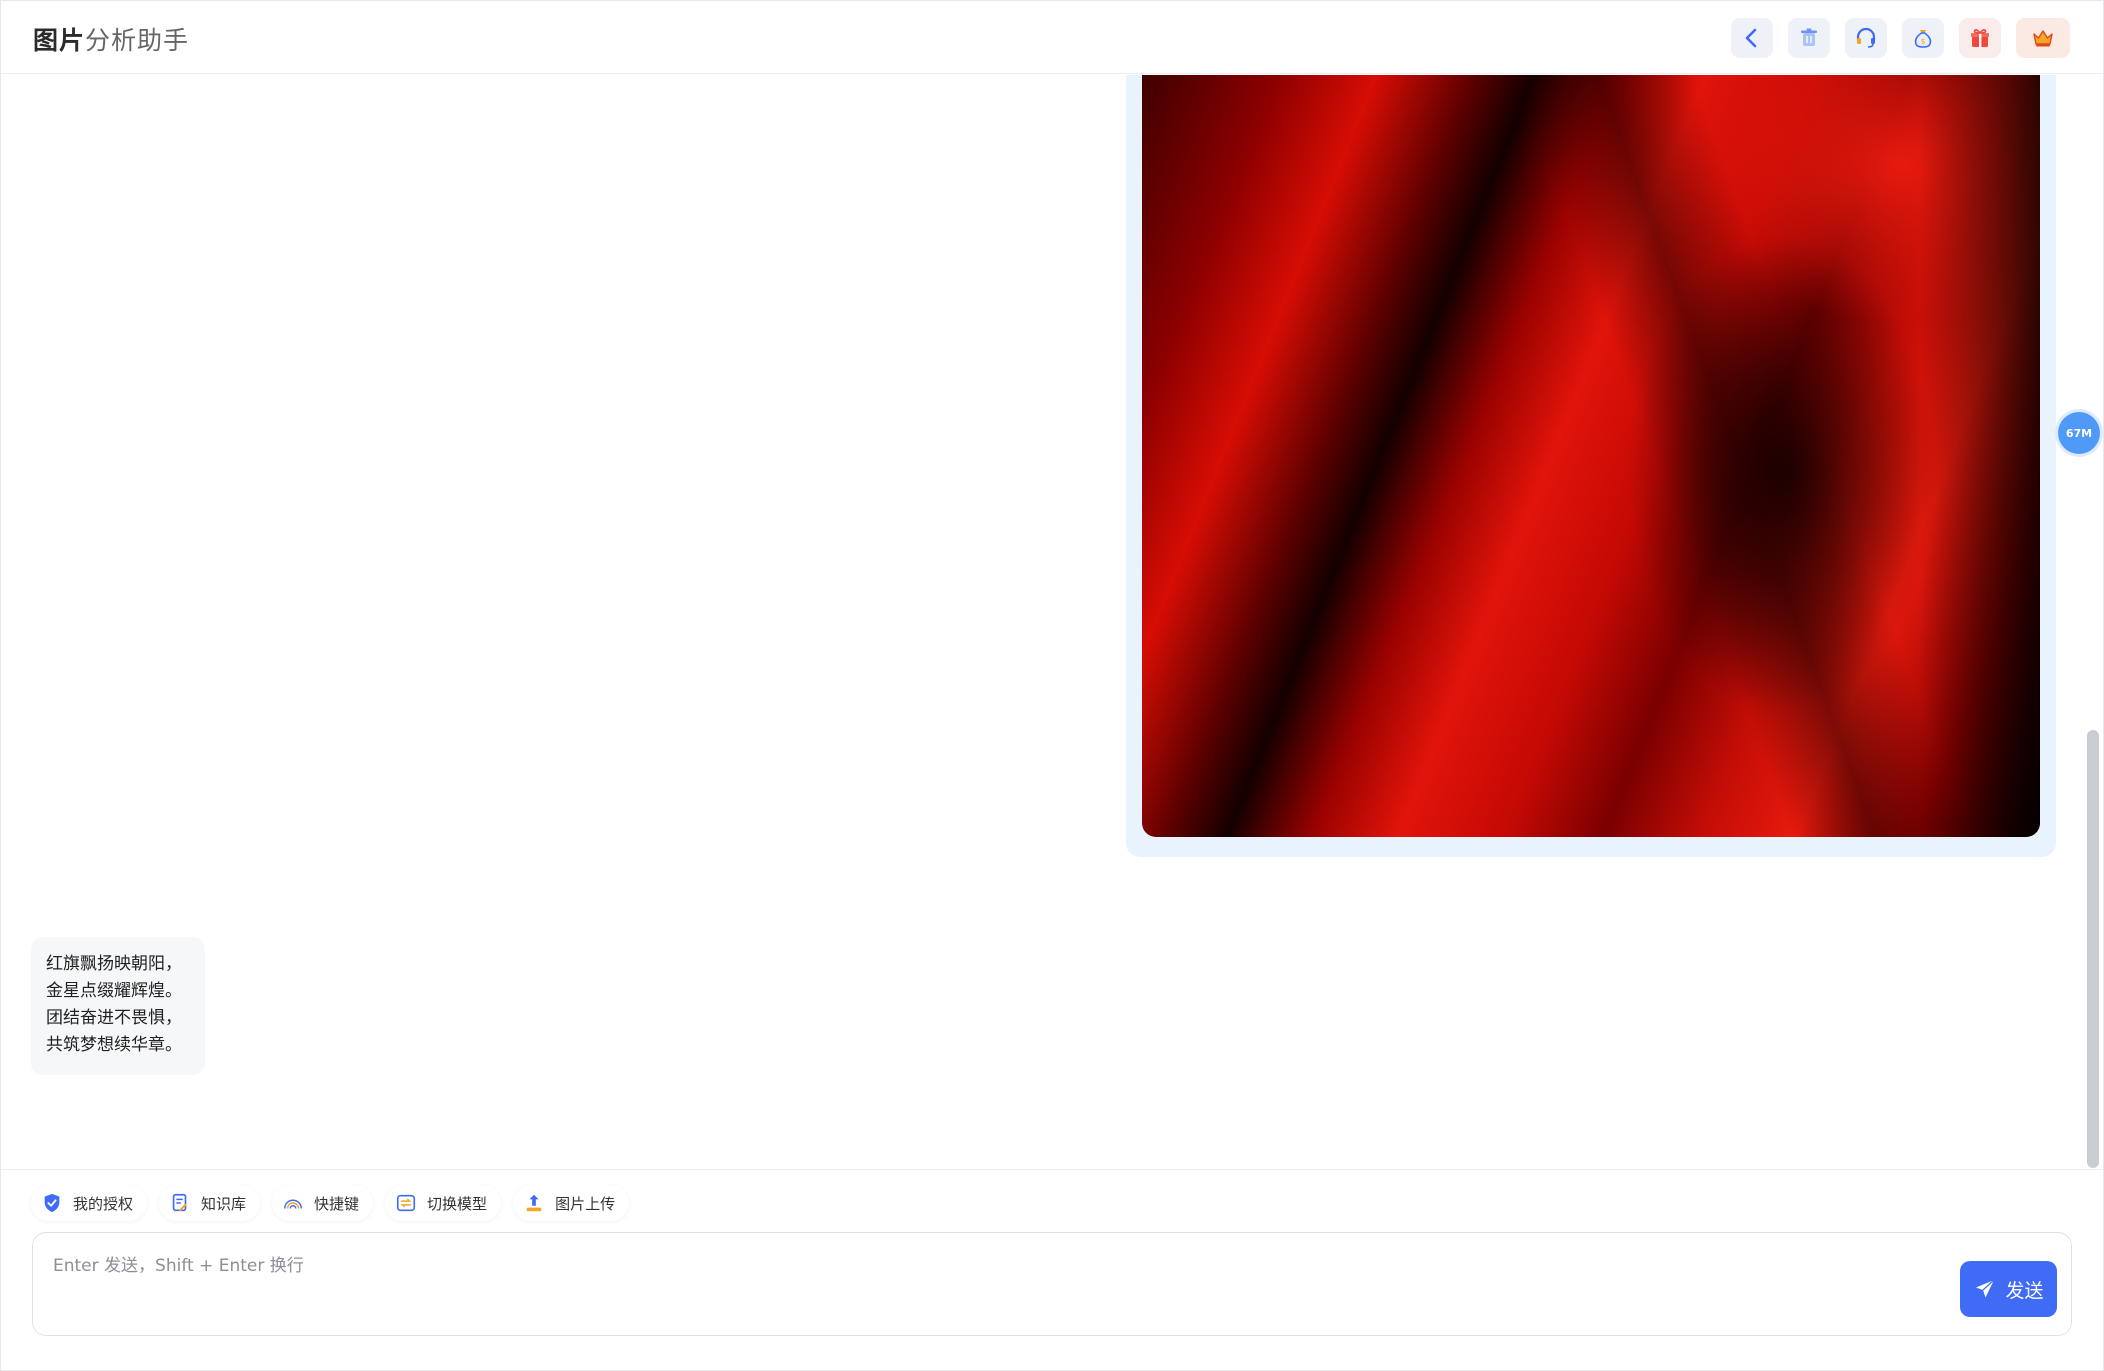 The image size is (2104, 1371). Describe the element at coordinates (114, 1045) in the screenshot. I see `poem-line: 共筑梦想续华章。` at that location.